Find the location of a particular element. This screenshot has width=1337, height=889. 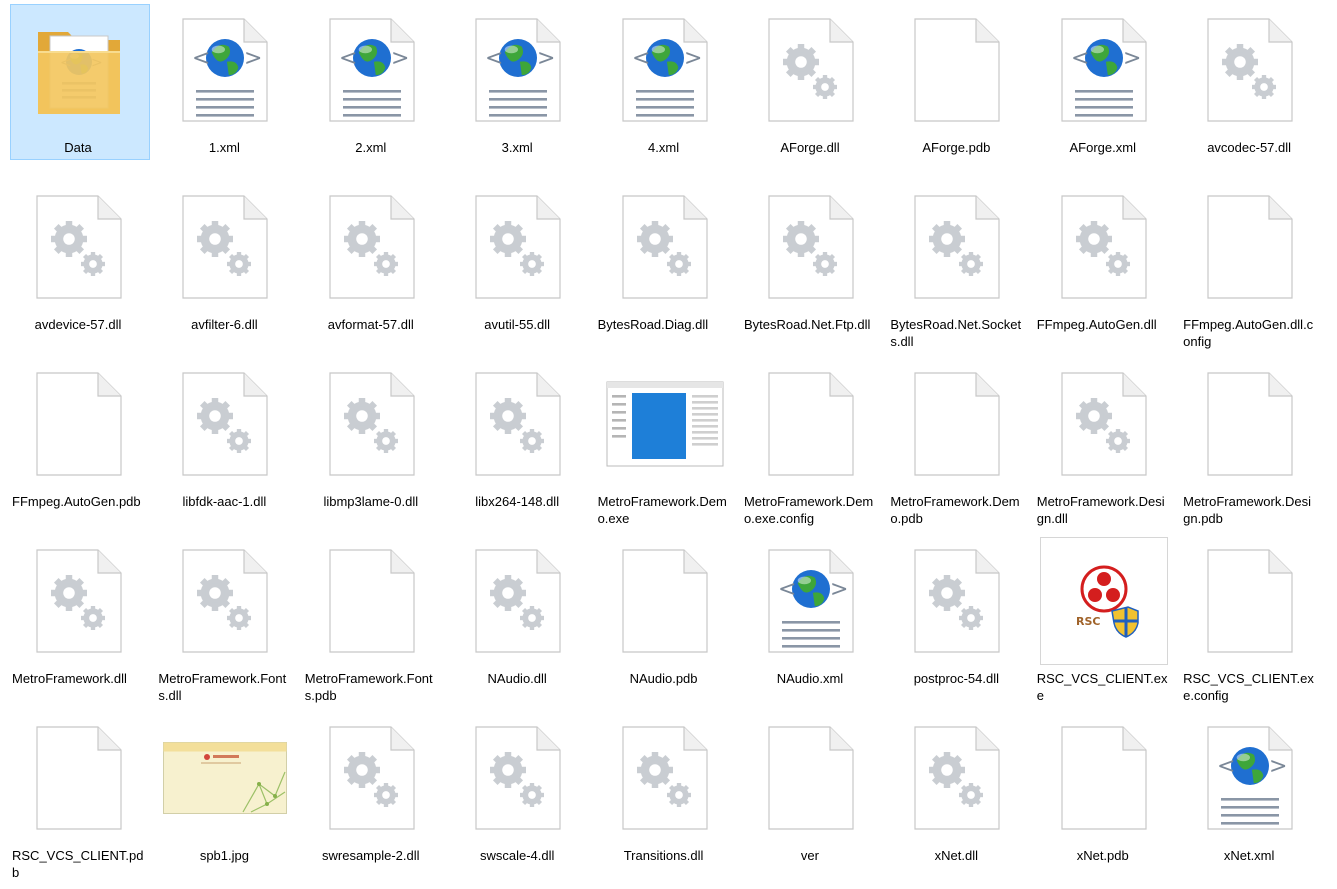

file-item-libx264-148-dll: libx264-148.dll is located at coordinates (520, 446).